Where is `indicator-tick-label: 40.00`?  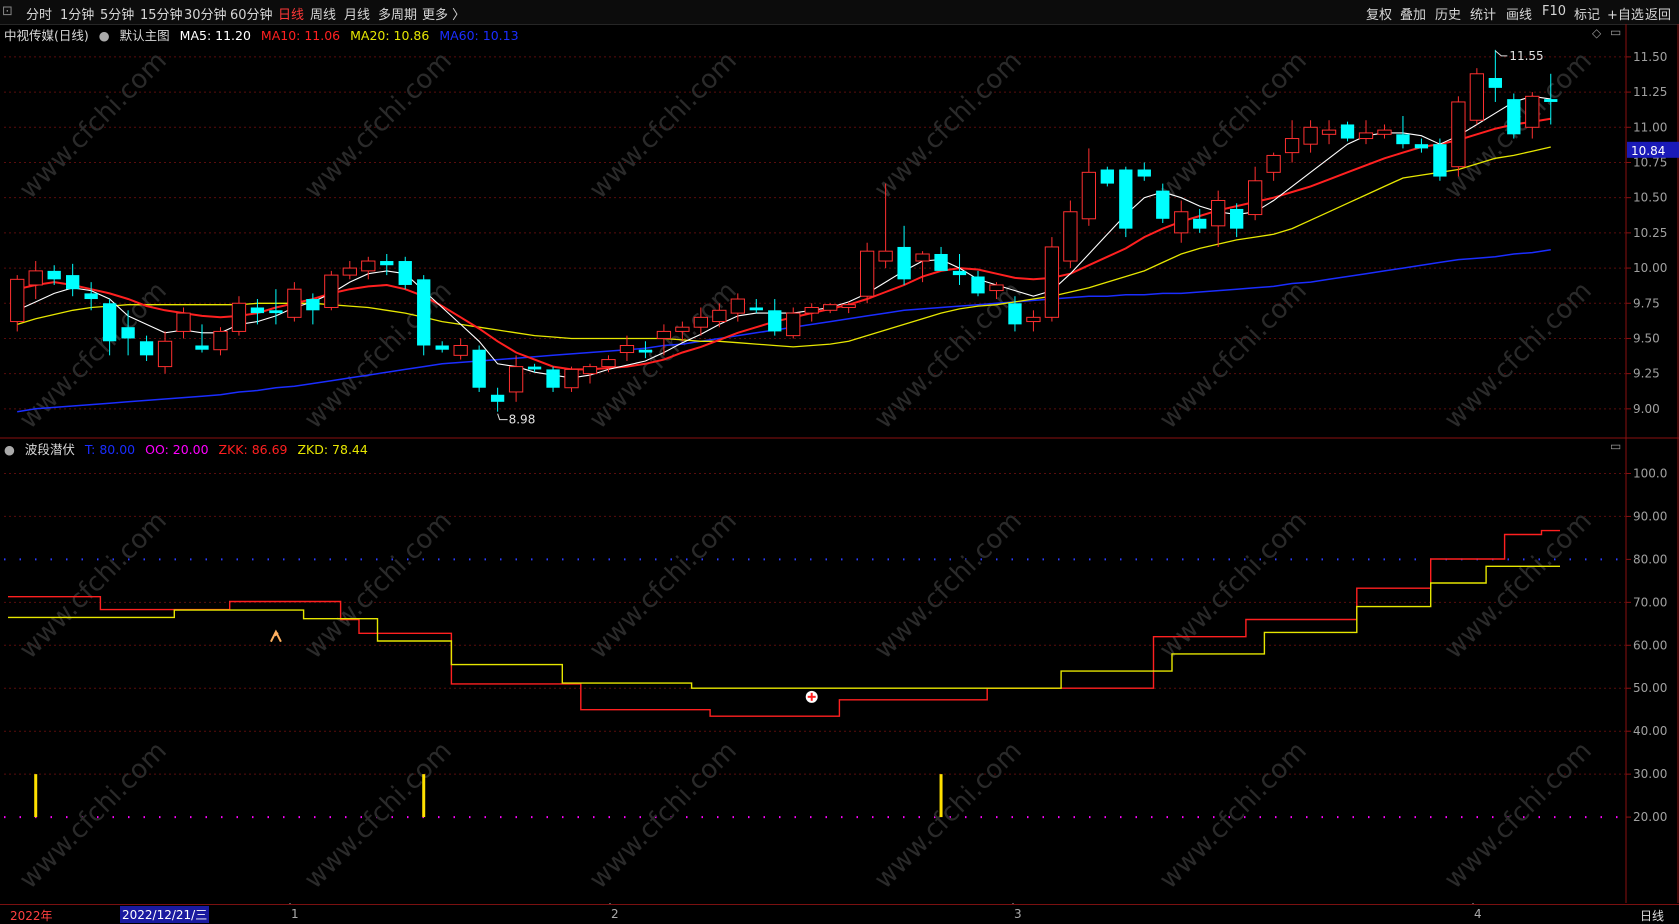
indicator-tick-label: 40.00 is located at coordinates (1650, 731).